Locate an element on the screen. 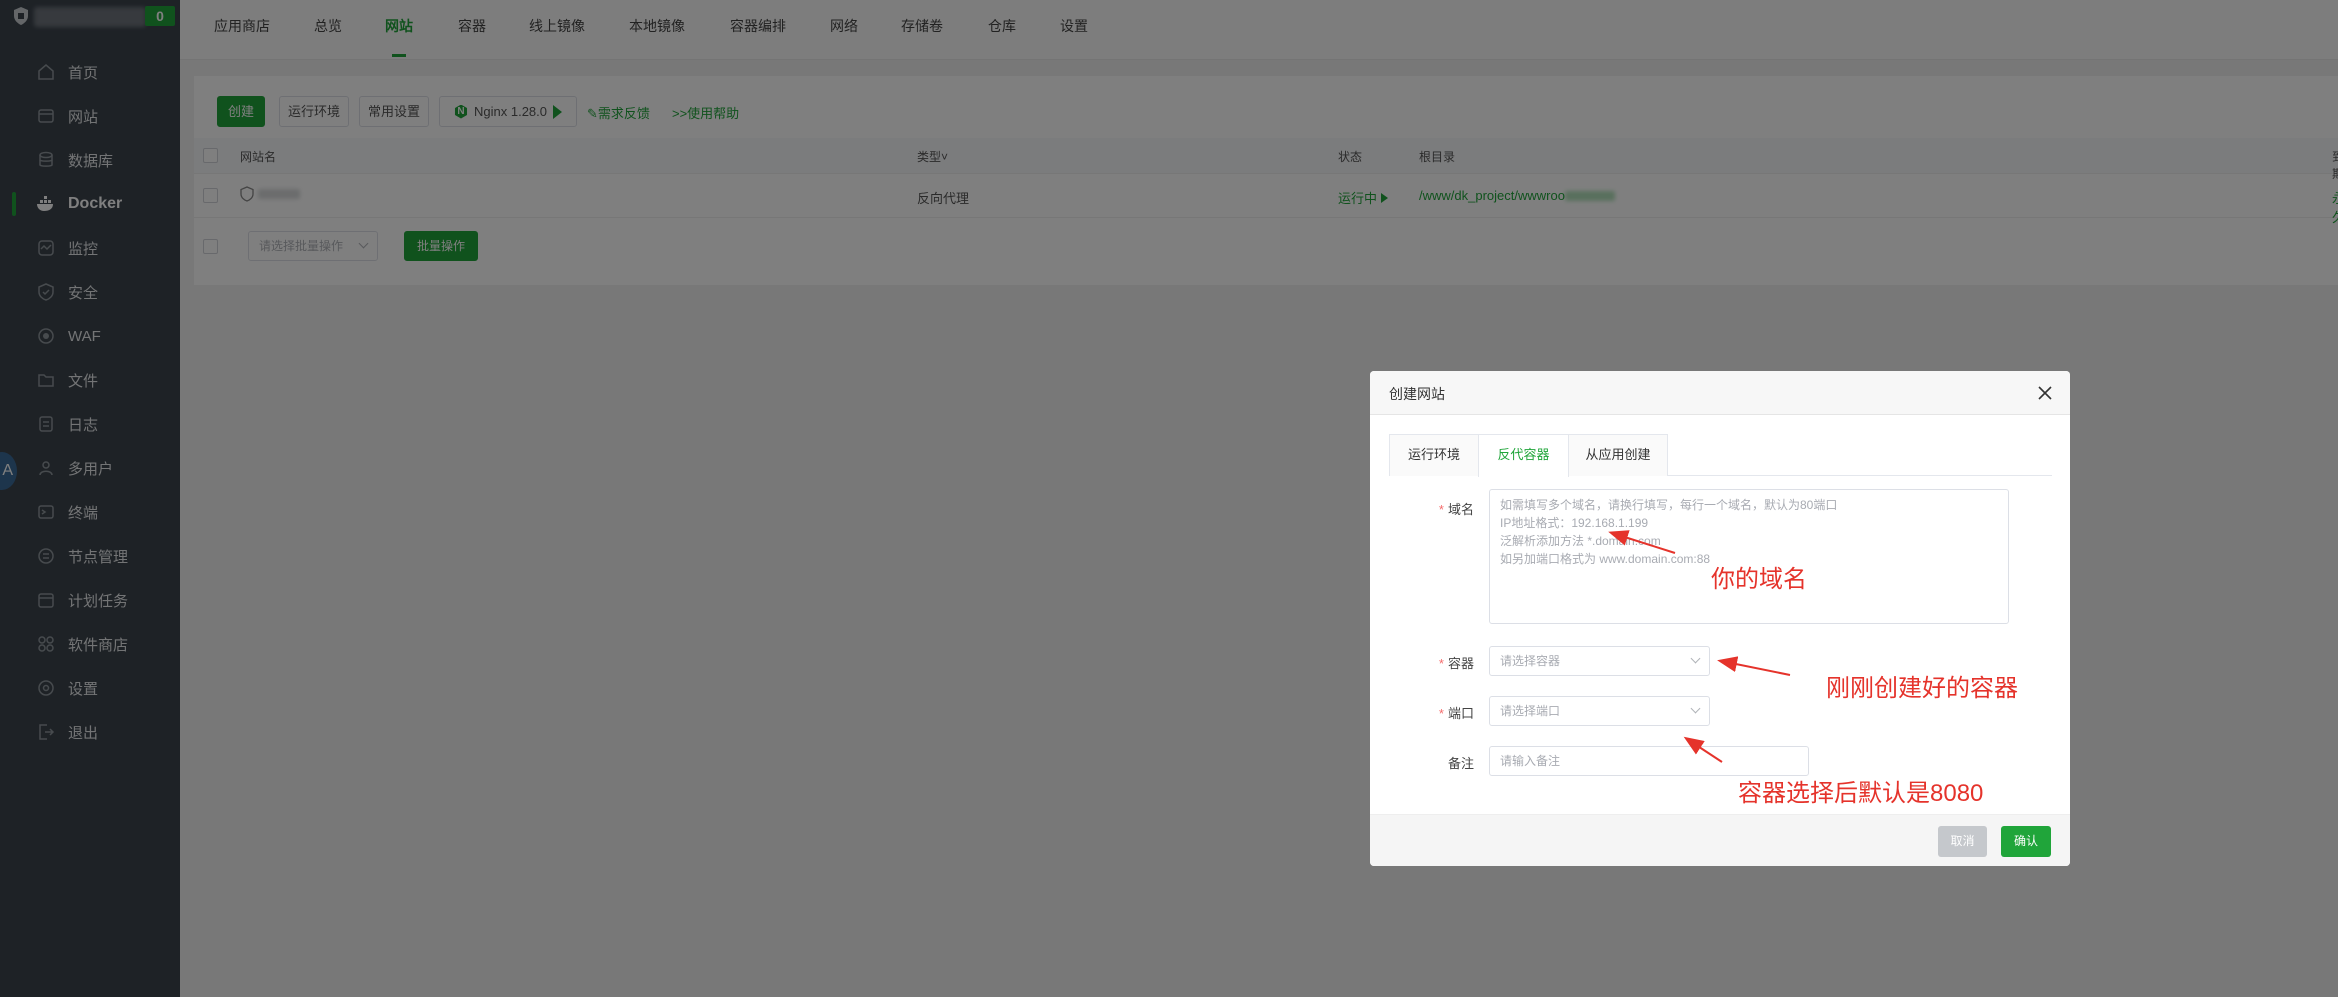 This screenshot has width=2338, height=997. container-arrow is located at coordinates (1754, 666).